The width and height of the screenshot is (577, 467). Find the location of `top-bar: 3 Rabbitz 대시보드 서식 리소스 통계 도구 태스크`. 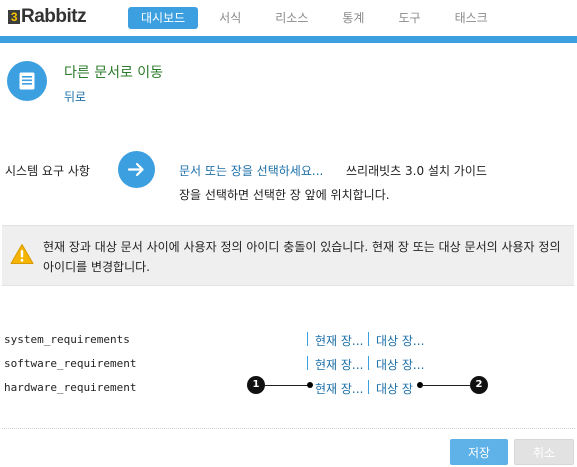

top-bar: 3 Rabbitz 대시보드 서식 리소스 통계 도구 태스크 is located at coordinates (288, 18).